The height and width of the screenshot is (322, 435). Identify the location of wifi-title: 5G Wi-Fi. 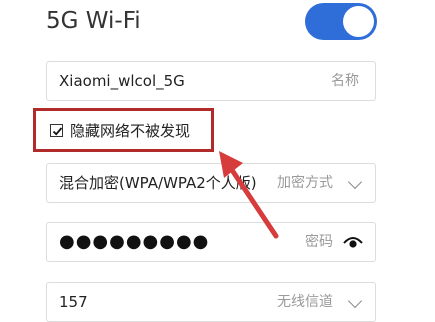
(93, 21).